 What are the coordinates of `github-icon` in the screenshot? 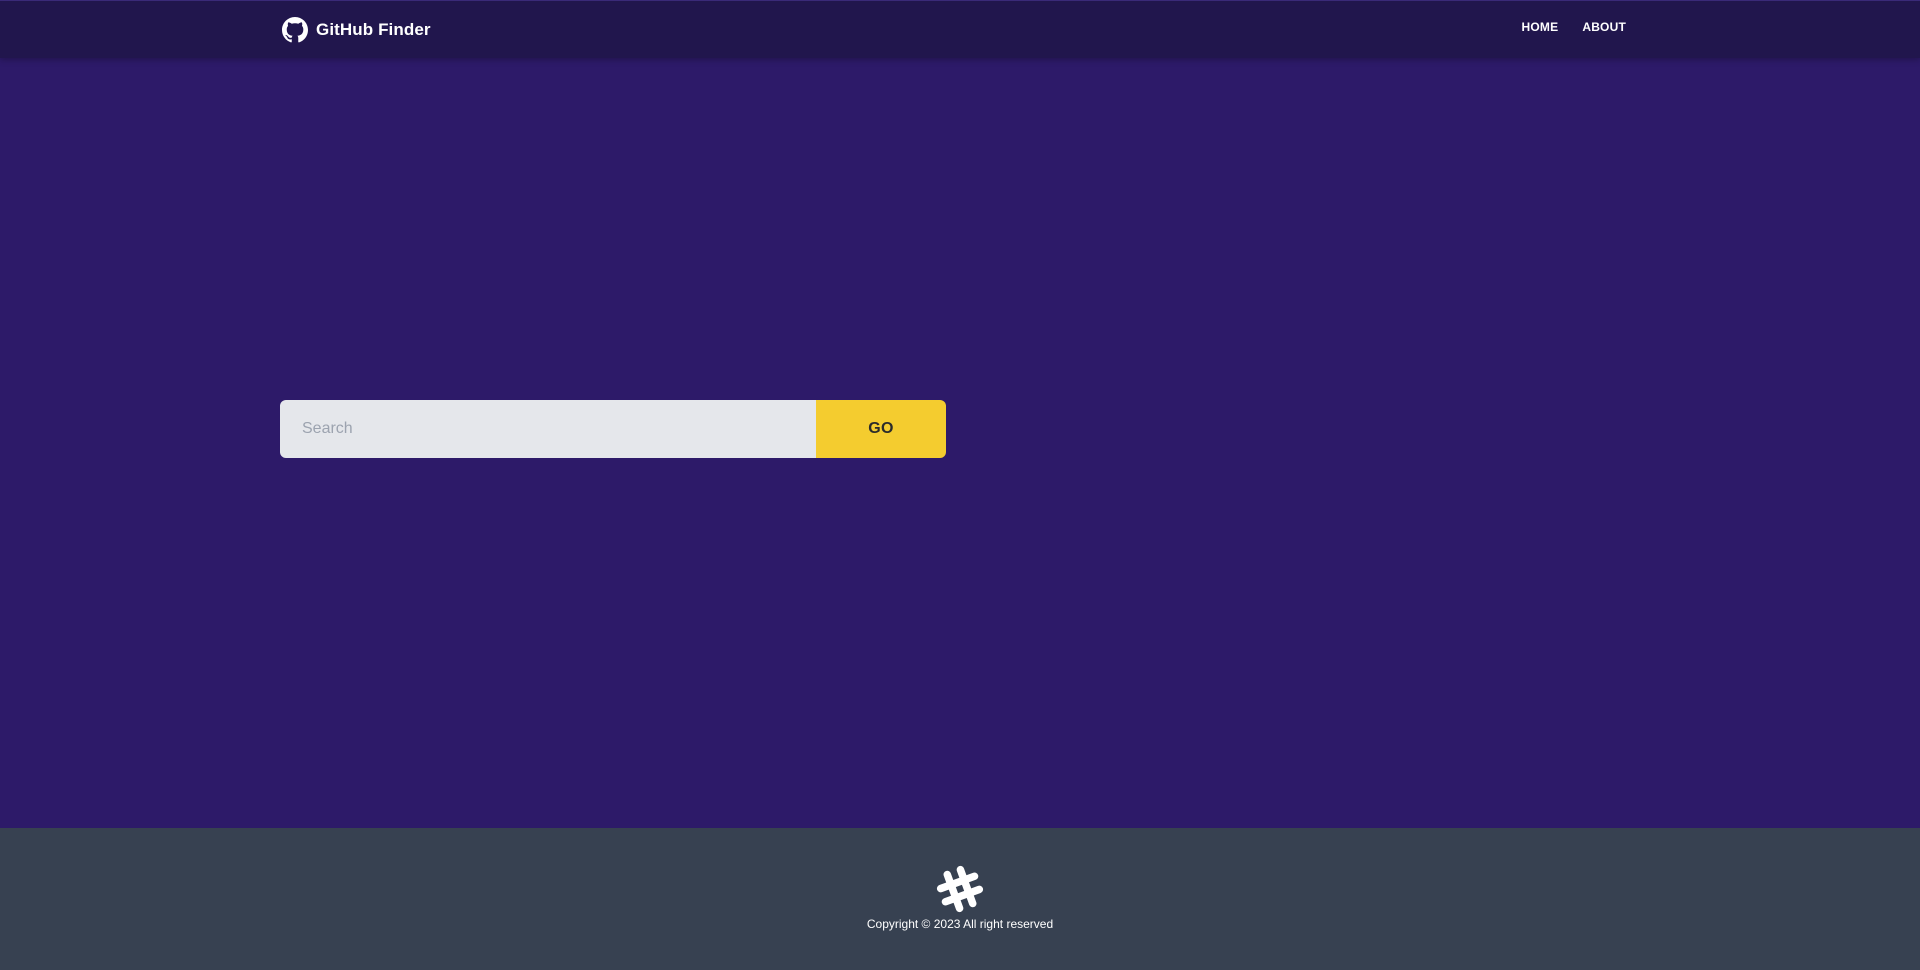 It's located at (295, 30).